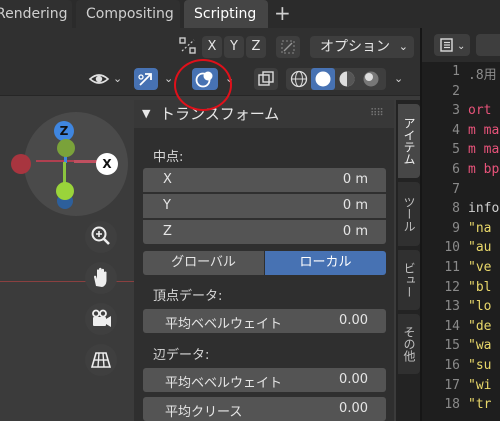  Describe the element at coordinates (484, 209) in the screenshot. I see `code-text: info` at that location.